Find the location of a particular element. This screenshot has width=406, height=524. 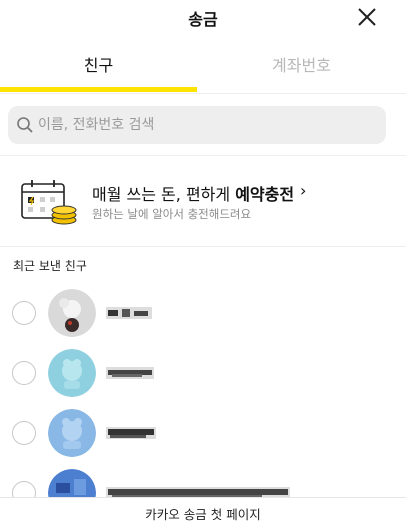

recent-friends-label: 최근 보낸 친구 is located at coordinates (50, 266).